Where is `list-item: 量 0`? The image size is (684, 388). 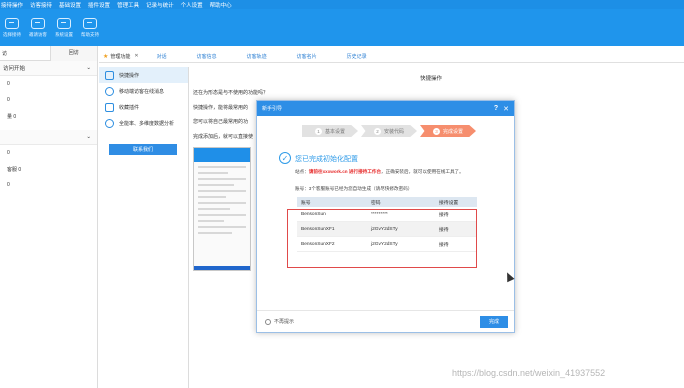
list-item: 量 0 is located at coordinates (48, 116).